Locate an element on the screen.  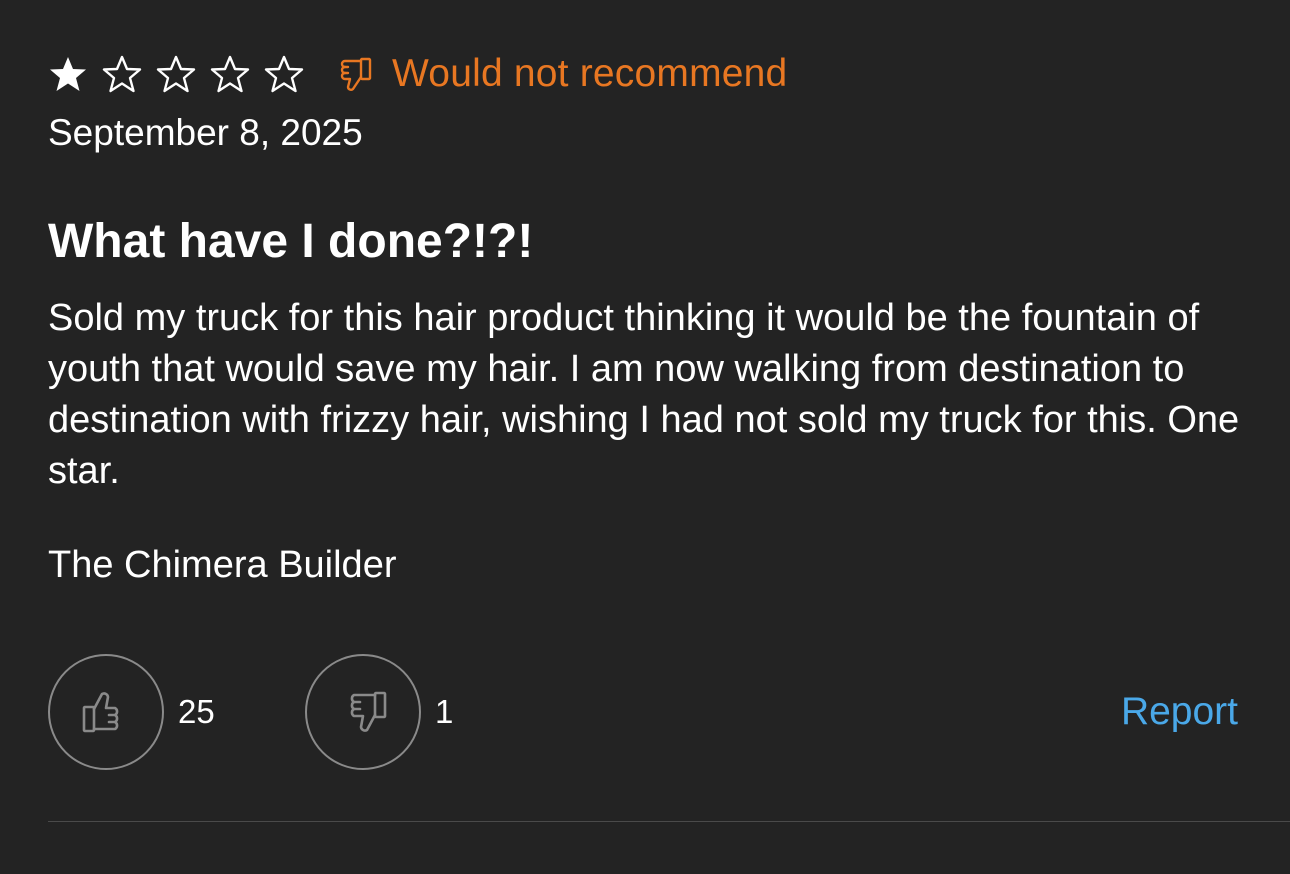
star-rating is located at coordinates (183, 74).